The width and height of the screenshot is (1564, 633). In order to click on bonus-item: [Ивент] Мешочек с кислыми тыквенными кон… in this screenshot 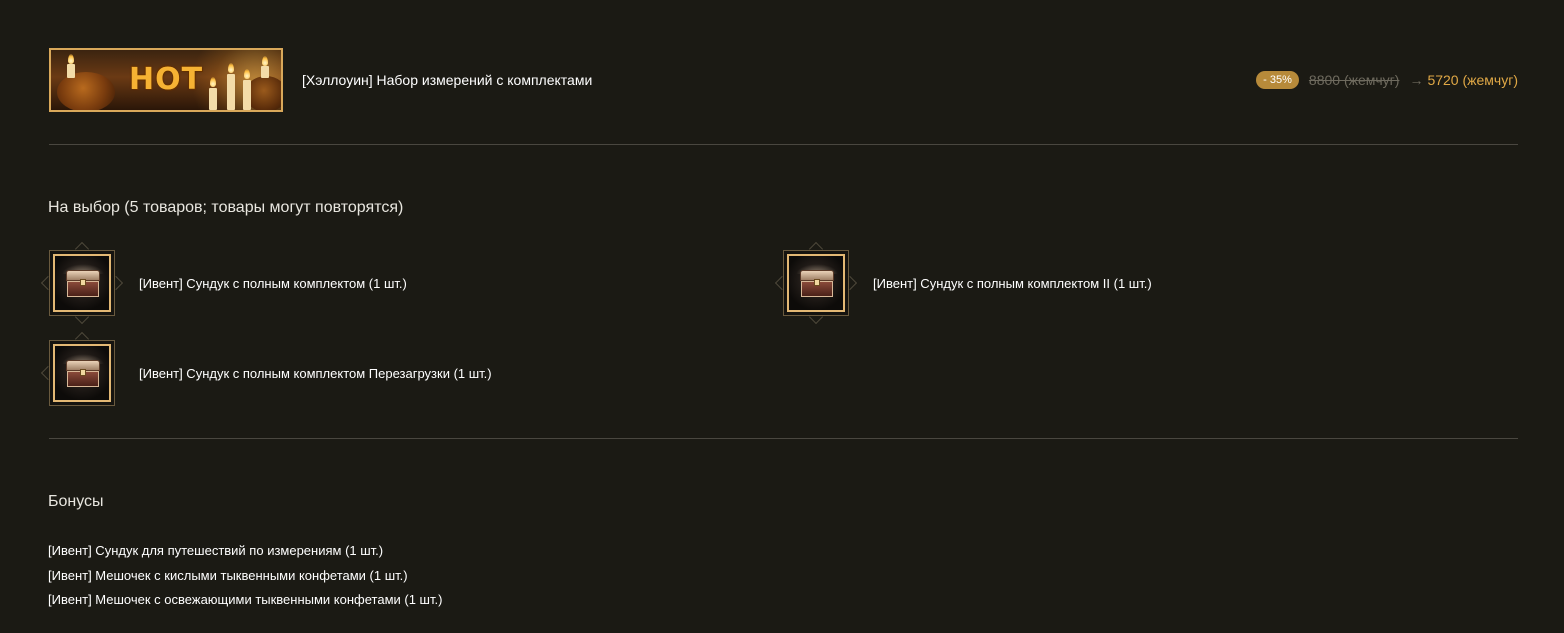, I will do `click(228, 575)`.